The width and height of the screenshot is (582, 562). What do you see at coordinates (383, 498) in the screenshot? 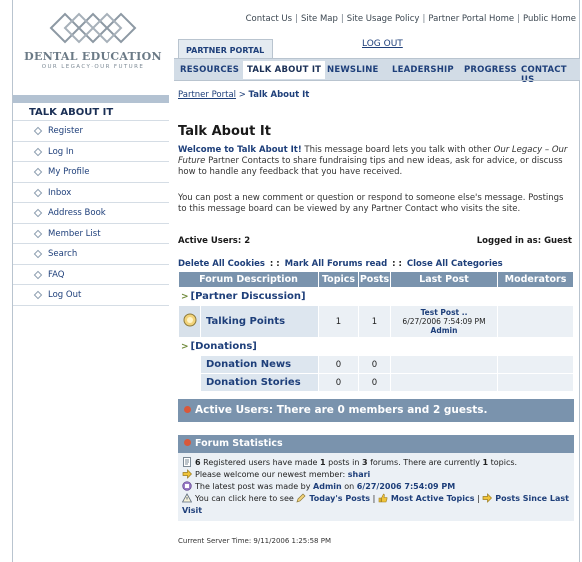
I see `thumbs-up-icon` at bounding box center [383, 498].